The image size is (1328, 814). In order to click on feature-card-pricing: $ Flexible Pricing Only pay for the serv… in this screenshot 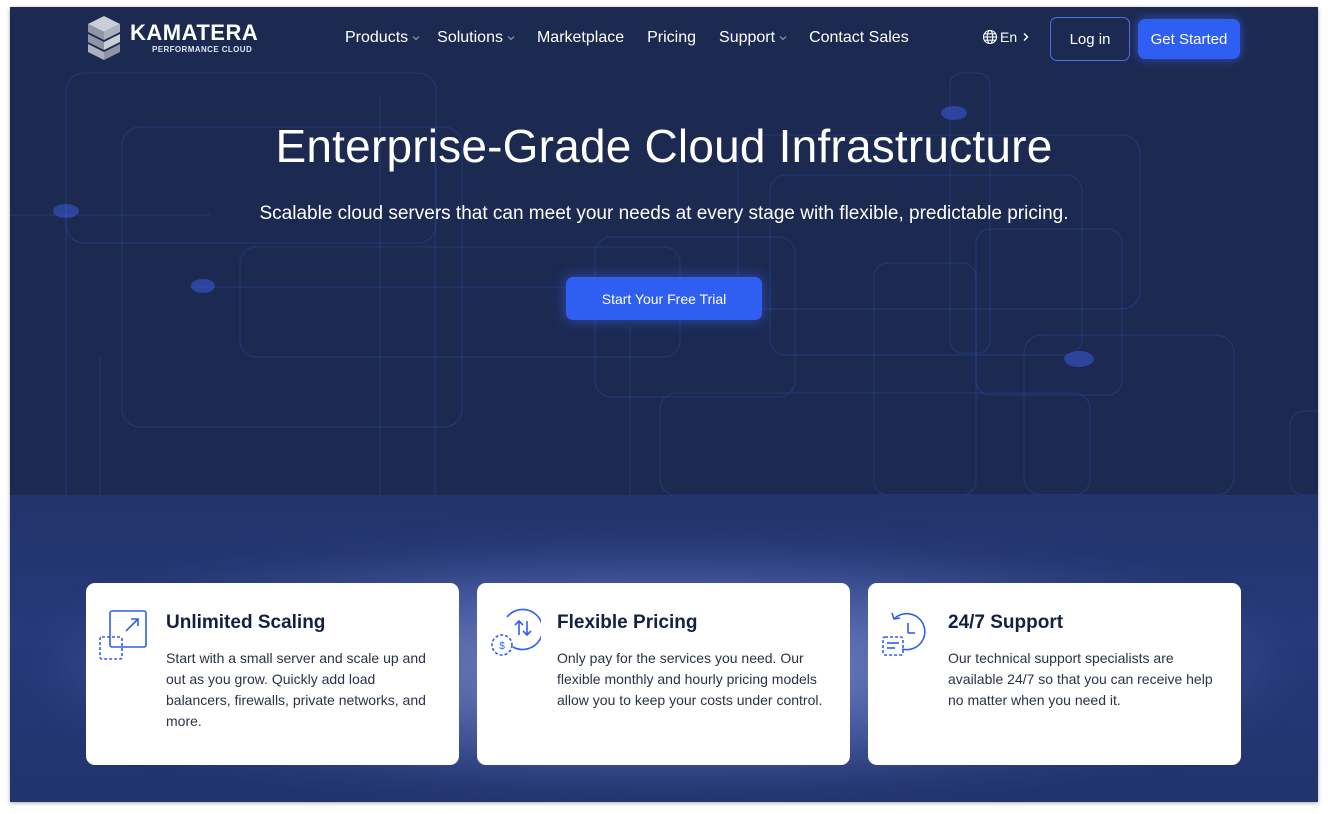, I will do `click(663, 674)`.